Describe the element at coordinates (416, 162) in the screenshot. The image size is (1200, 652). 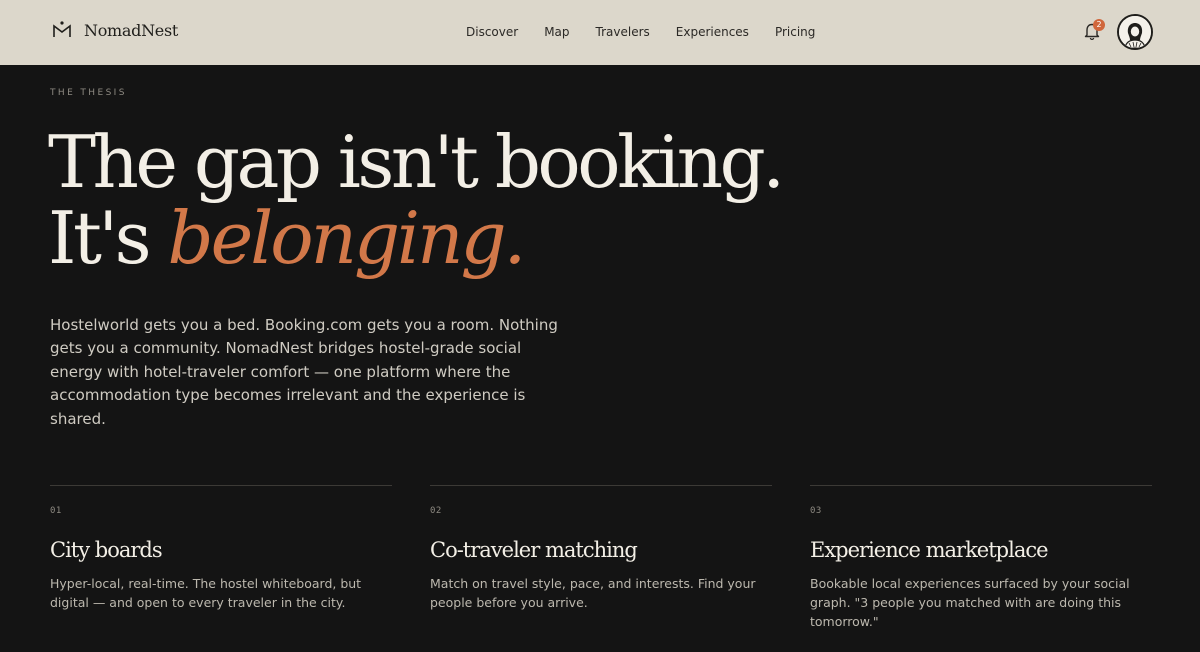
I see `headline-line-1: The gap isn't booking.` at that location.